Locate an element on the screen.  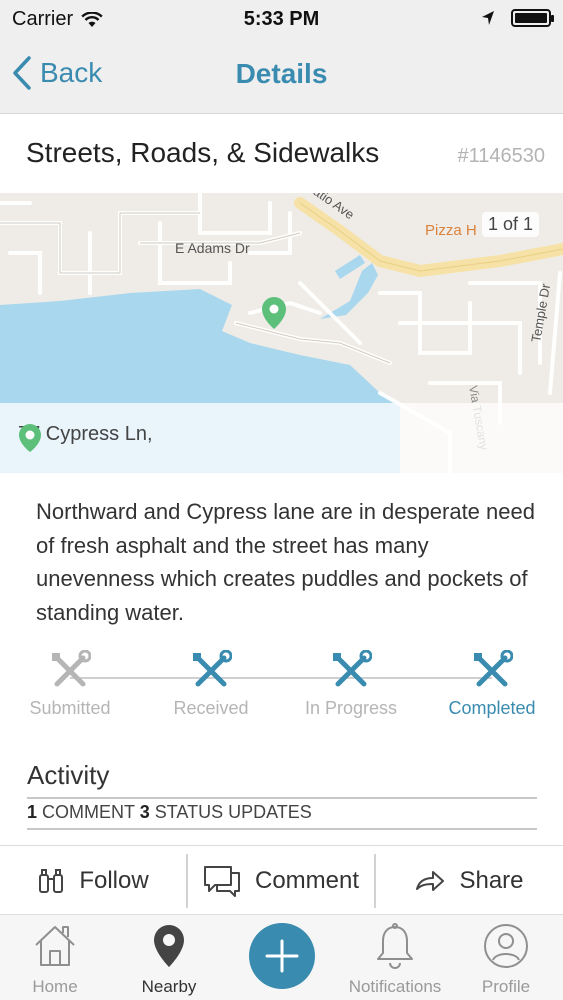
nav-bar: Back Details is located at coordinates (281, 77).